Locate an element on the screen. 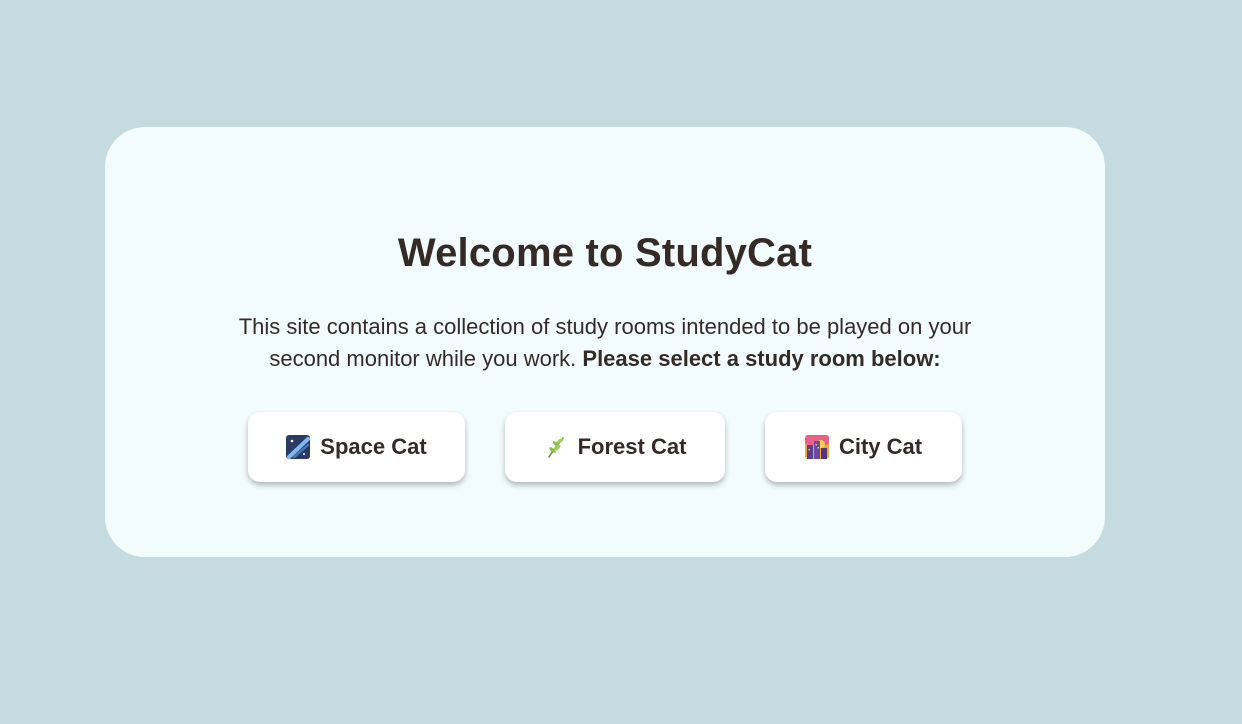 The height and width of the screenshot is (724, 1242). space-cat-button: Space Cat is located at coordinates (356, 447).